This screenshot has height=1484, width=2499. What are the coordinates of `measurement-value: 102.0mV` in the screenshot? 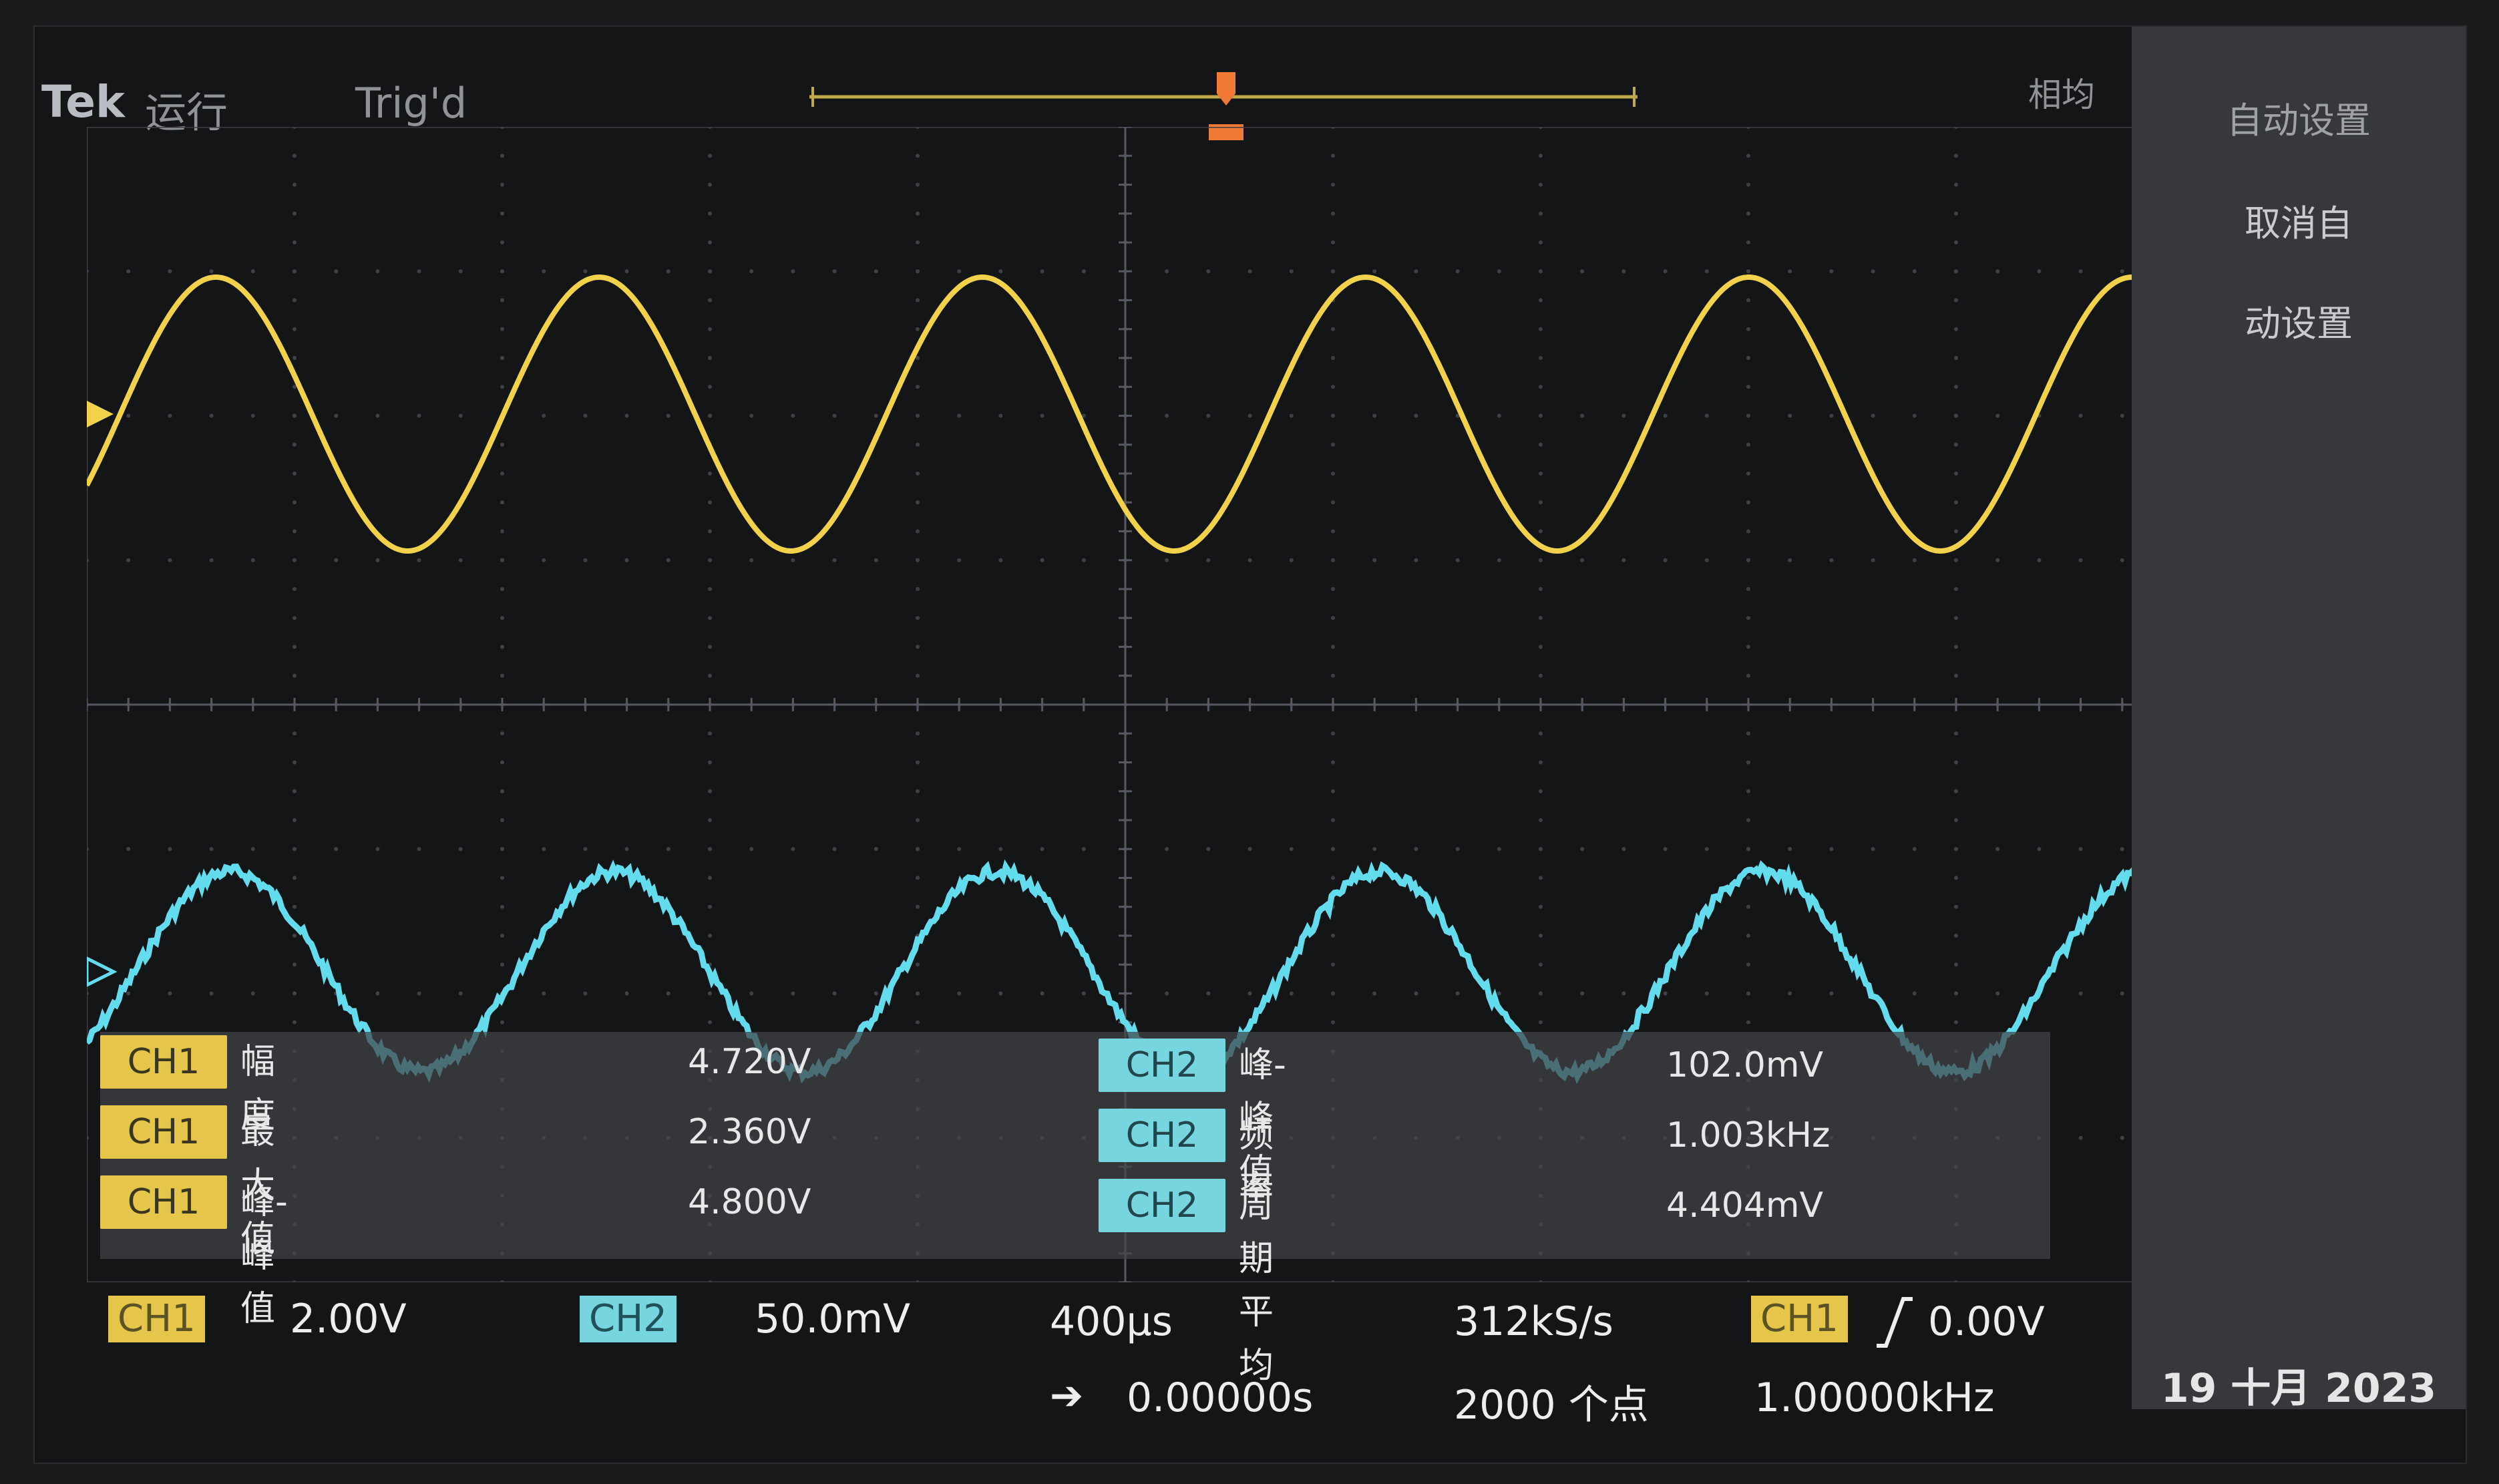 It's located at (1745, 1065).